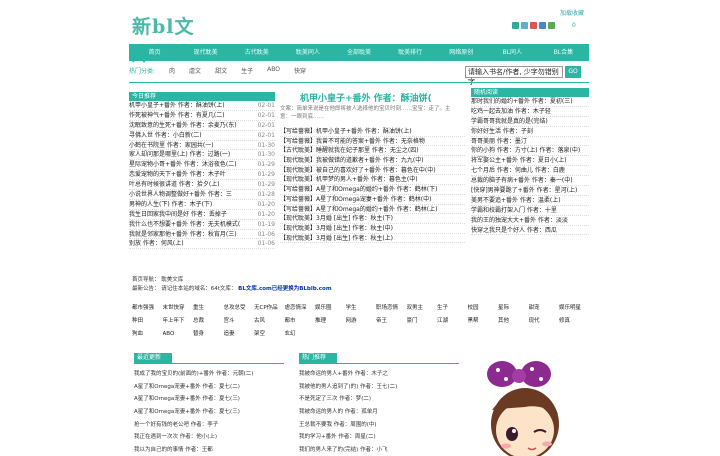 The image size is (720, 456). What do you see at coordinates (410, 52) in the screenshot?
I see `nav-item: 耽美排行` at bounding box center [410, 52].